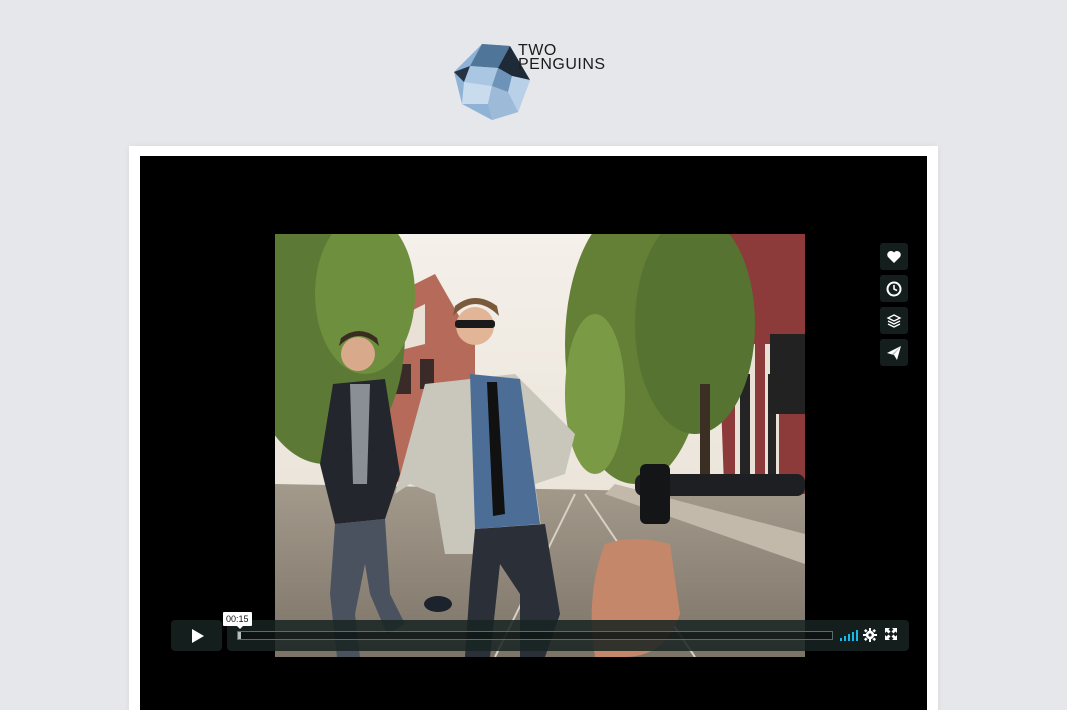 This screenshot has height=710, width=1067. I want to click on heart-icon, so click(894, 256).